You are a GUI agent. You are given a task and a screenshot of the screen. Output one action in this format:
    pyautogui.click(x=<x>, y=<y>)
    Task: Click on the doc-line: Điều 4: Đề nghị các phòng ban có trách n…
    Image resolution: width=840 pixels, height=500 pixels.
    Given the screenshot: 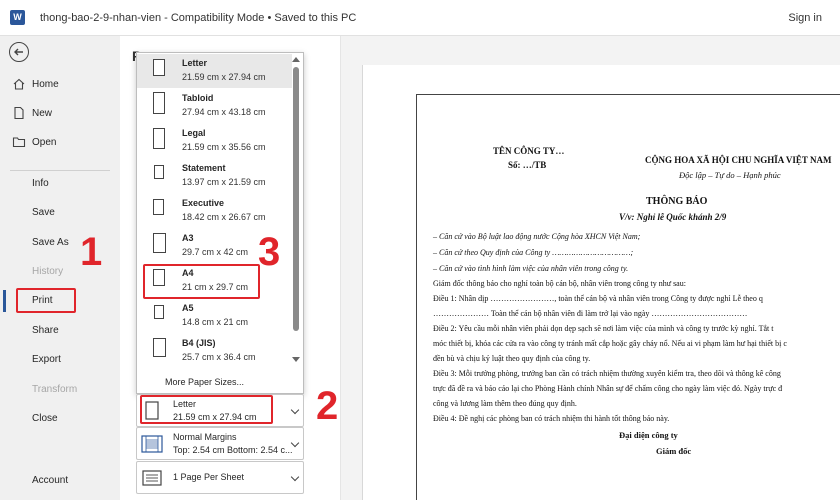 What is the action you would take?
    pyautogui.click(x=551, y=418)
    